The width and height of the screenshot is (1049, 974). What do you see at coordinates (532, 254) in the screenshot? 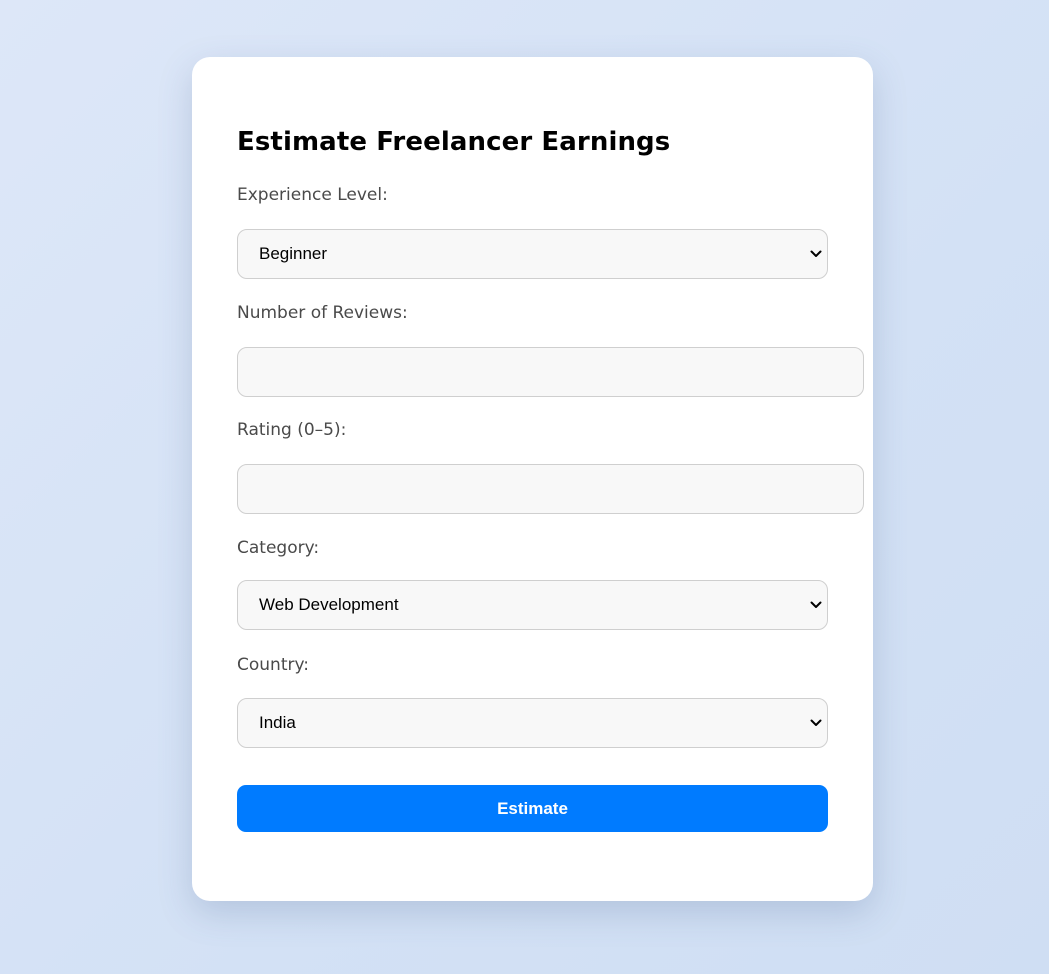
I see `experience-level-select: Beginner` at bounding box center [532, 254].